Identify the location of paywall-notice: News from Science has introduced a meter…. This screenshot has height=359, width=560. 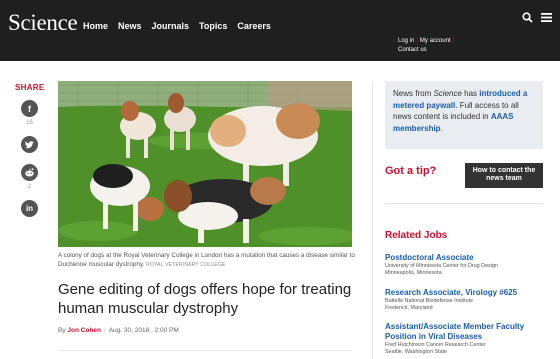
(464, 115).